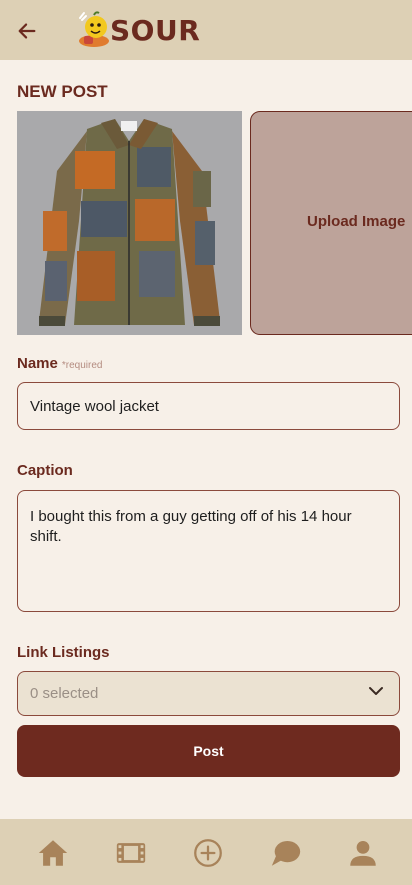 This screenshot has width=412, height=885. I want to click on jacket-photo, so click(129, 223).